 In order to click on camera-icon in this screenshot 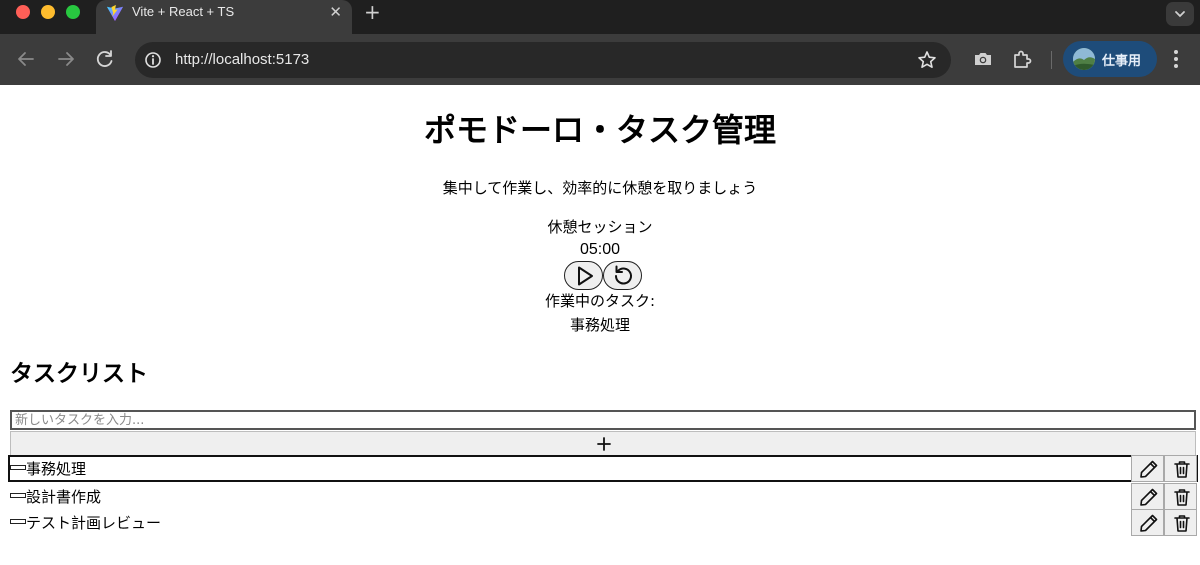, I will do `click(983, 59)`.